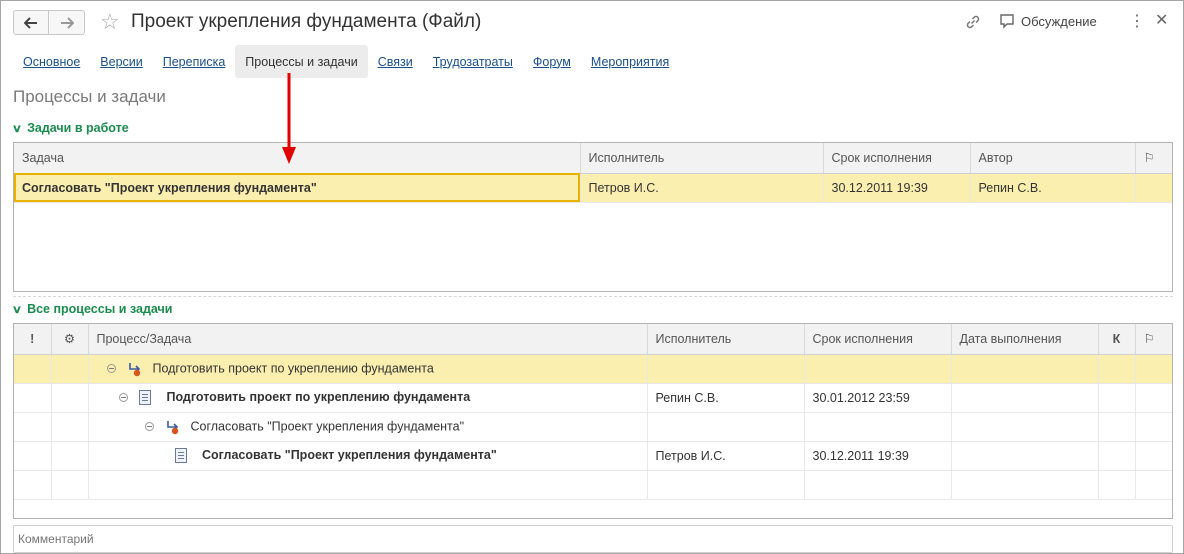 The width and height of the screenshot is (1184, 554). What do you see at coordinates (100, 309) in the screenshot?
I see `all-processes-header: Все процессы и задачи` at bounding box center [100, 309].